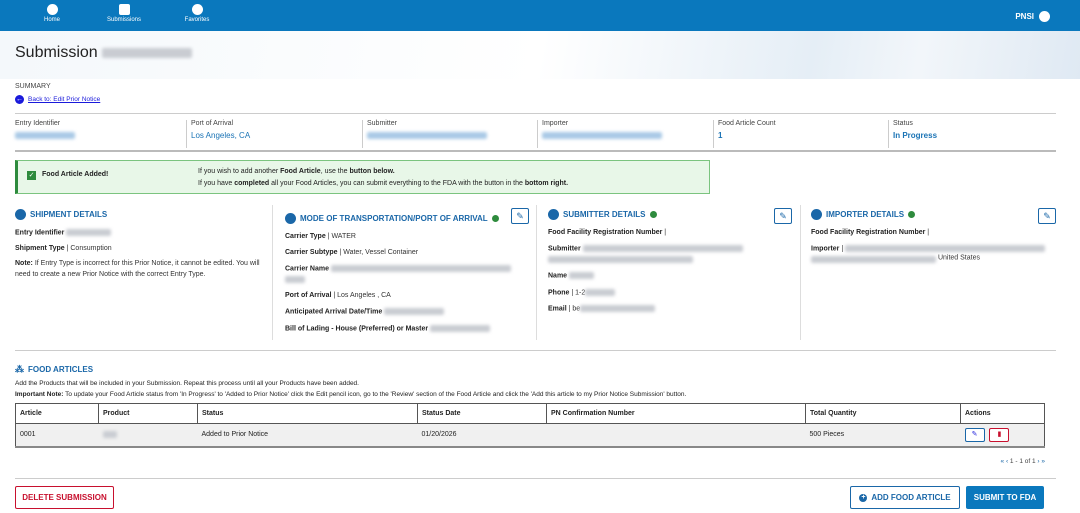  What do you see at coordinates (19, 369) in the screenshot?
I see `food-icon: ⁂` at bounding box center [19, 369].